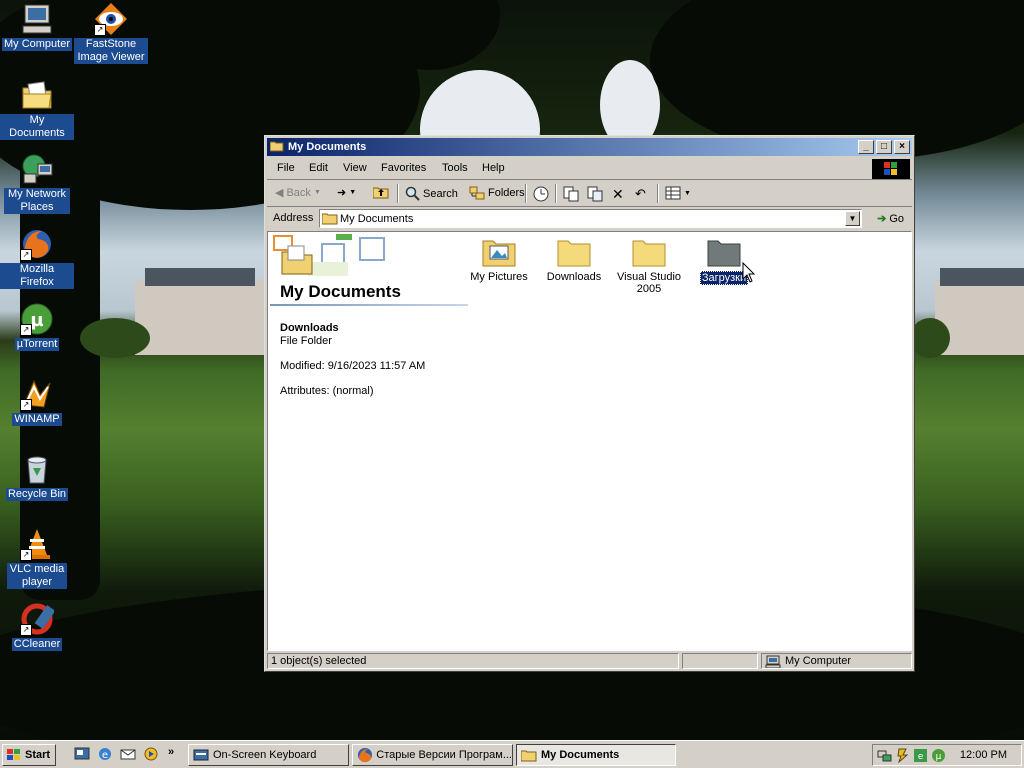 This screenshot has height=768, width=1024. Describe the element at coordinates (431, 193) in the screenshot. I see `search-button: Search` at that location.